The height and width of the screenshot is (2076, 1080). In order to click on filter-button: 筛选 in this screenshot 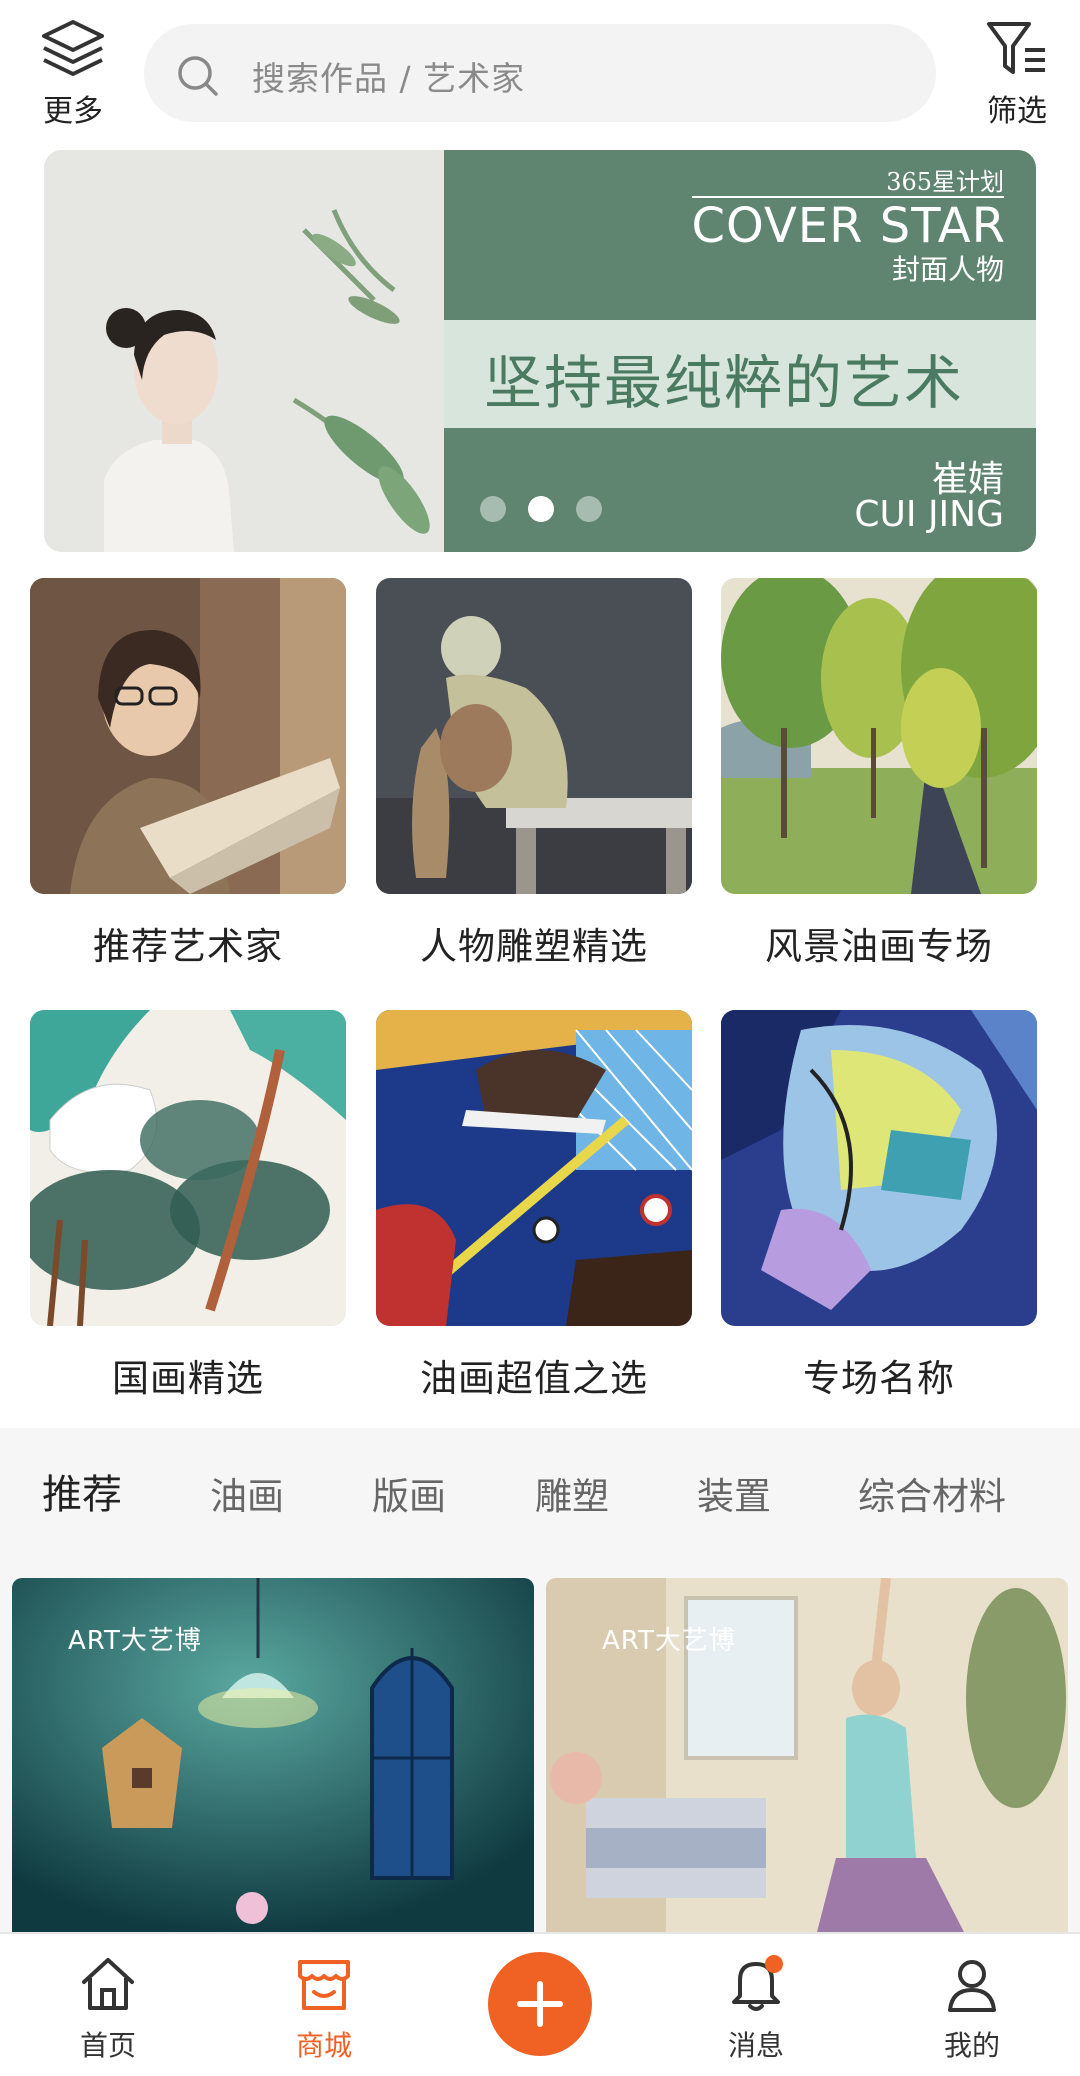, I will do `click(1017, 73)`.